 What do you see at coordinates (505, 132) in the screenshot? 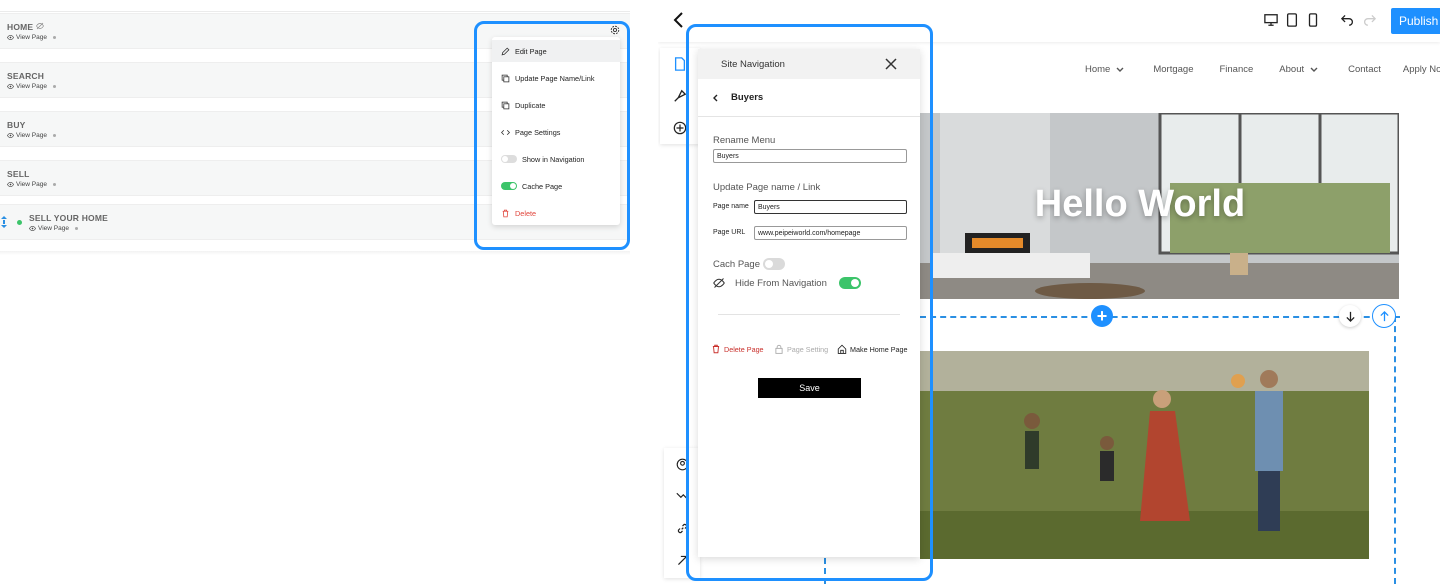
I see `code-icon` at bounding box center [505, 132].